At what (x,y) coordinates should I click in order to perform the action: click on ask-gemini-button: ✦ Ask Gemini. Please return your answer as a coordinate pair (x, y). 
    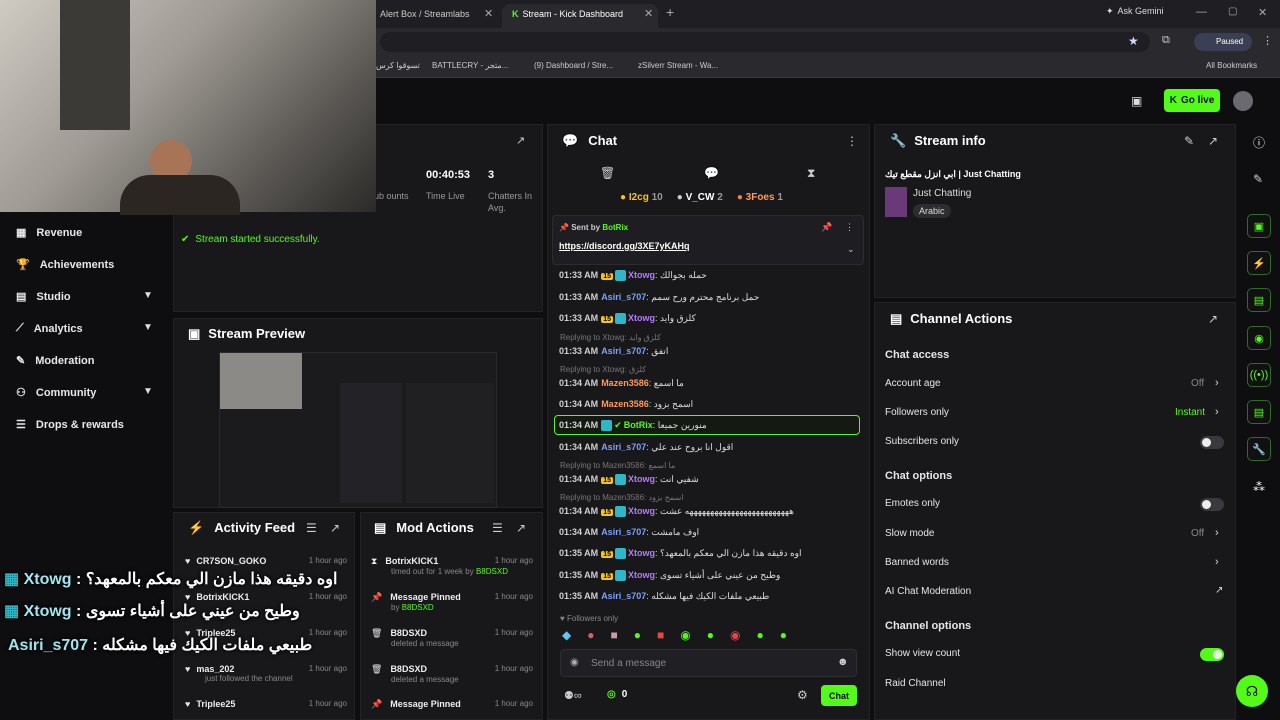
    Looking at the image, I should click on (1135, 11).